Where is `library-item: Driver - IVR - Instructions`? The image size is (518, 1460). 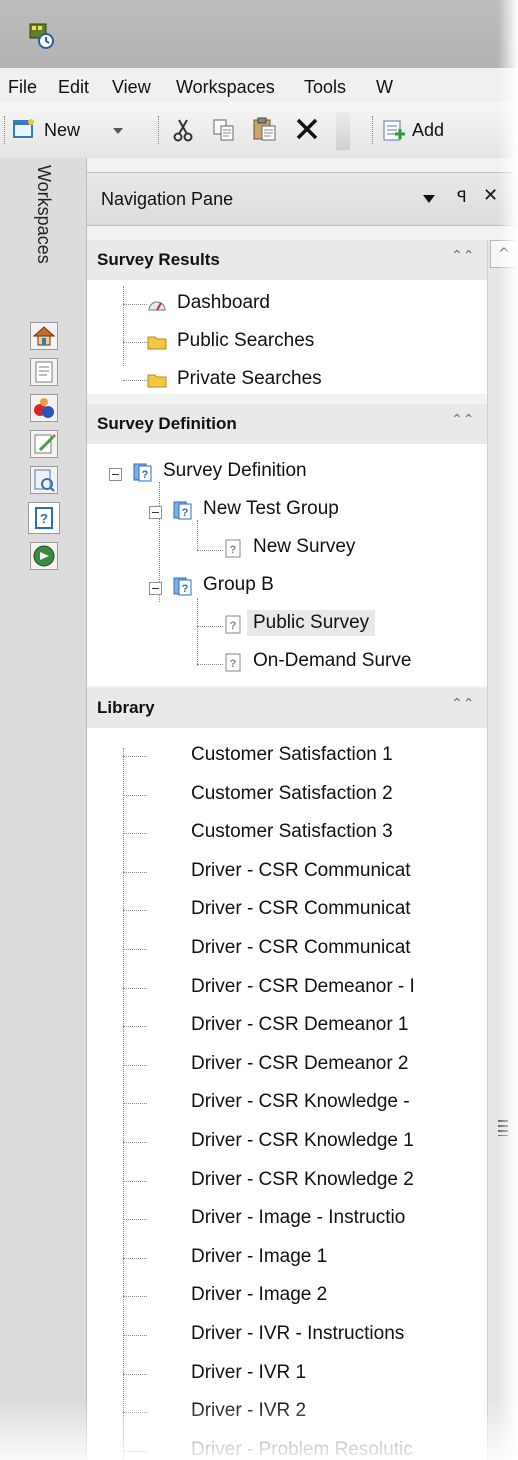
library-item: Driver - IVR - Instructions is located at coordinates (338, 1336).